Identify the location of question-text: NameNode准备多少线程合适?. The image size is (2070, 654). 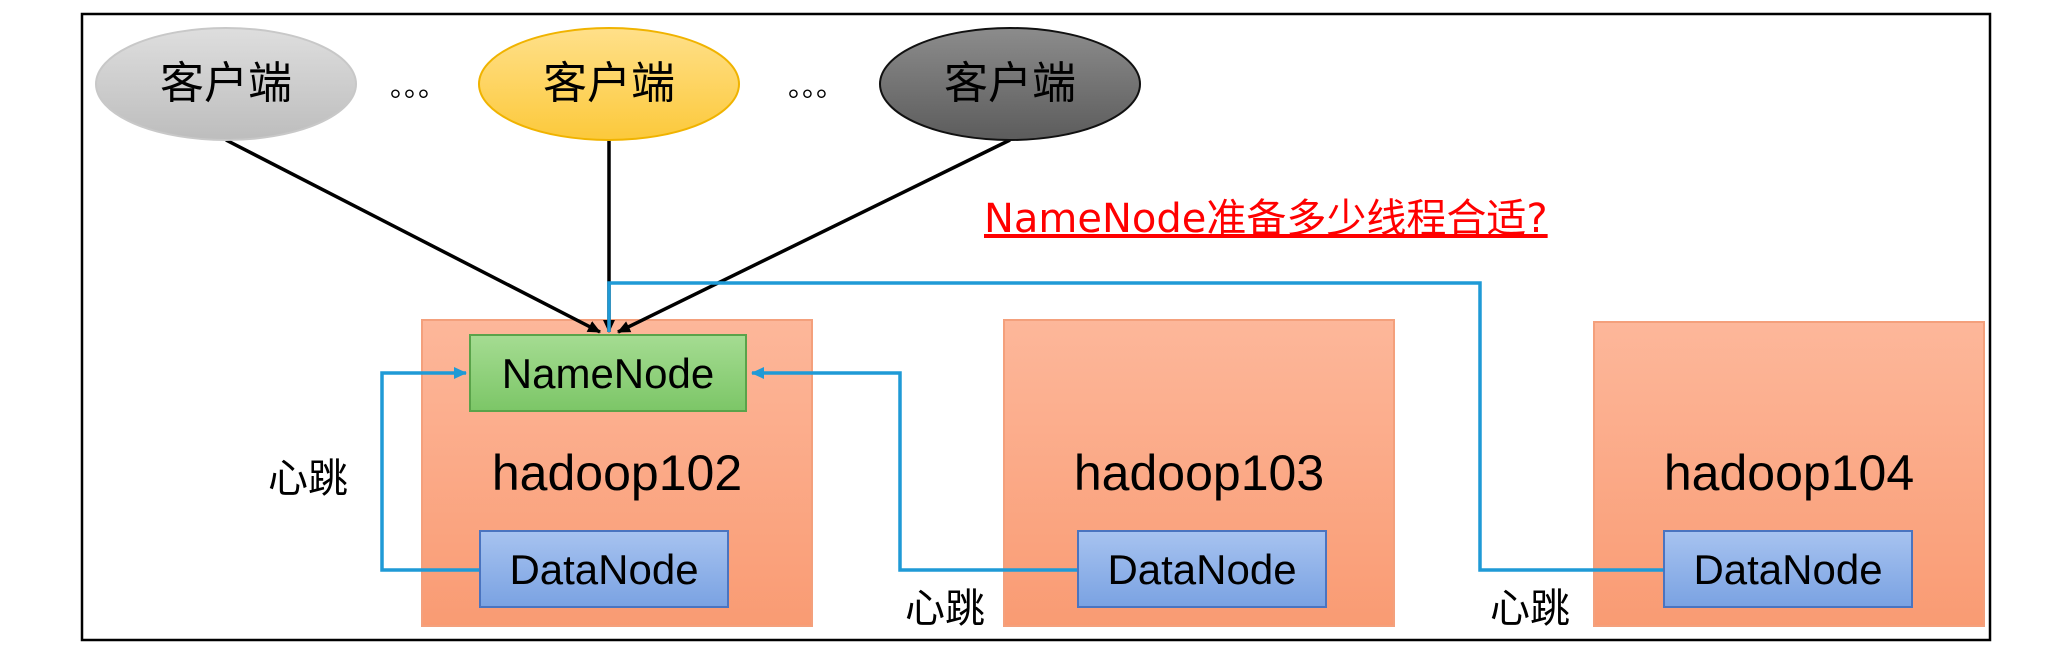
(1266, 219).